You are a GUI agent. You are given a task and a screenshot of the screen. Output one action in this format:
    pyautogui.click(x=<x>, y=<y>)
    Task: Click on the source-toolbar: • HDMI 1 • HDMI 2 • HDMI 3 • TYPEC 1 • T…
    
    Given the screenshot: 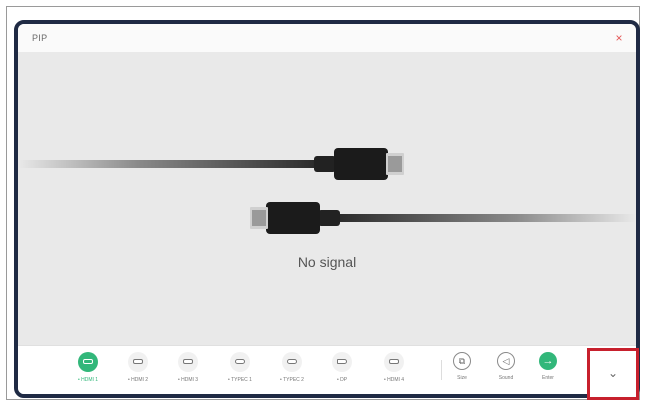 What is the action you would take?
    pyautogui.click(x=327, y=369)
    